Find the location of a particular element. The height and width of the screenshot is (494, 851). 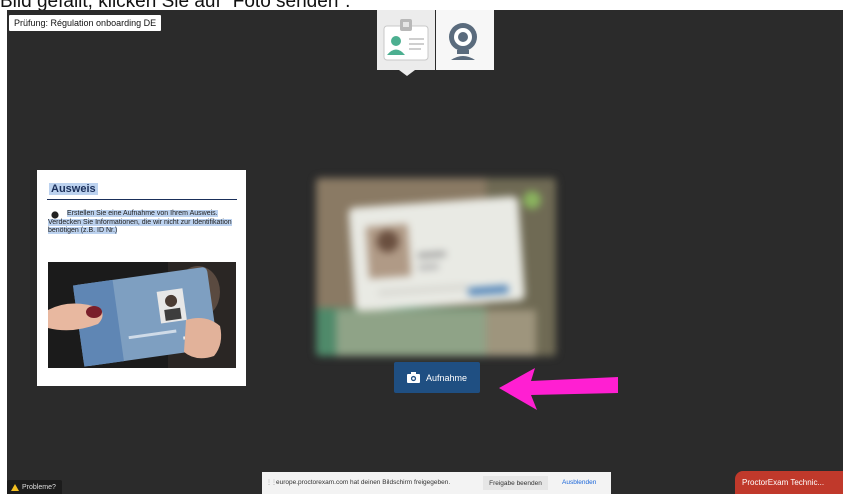

webcam-icon is located at coordinates (463, 41).